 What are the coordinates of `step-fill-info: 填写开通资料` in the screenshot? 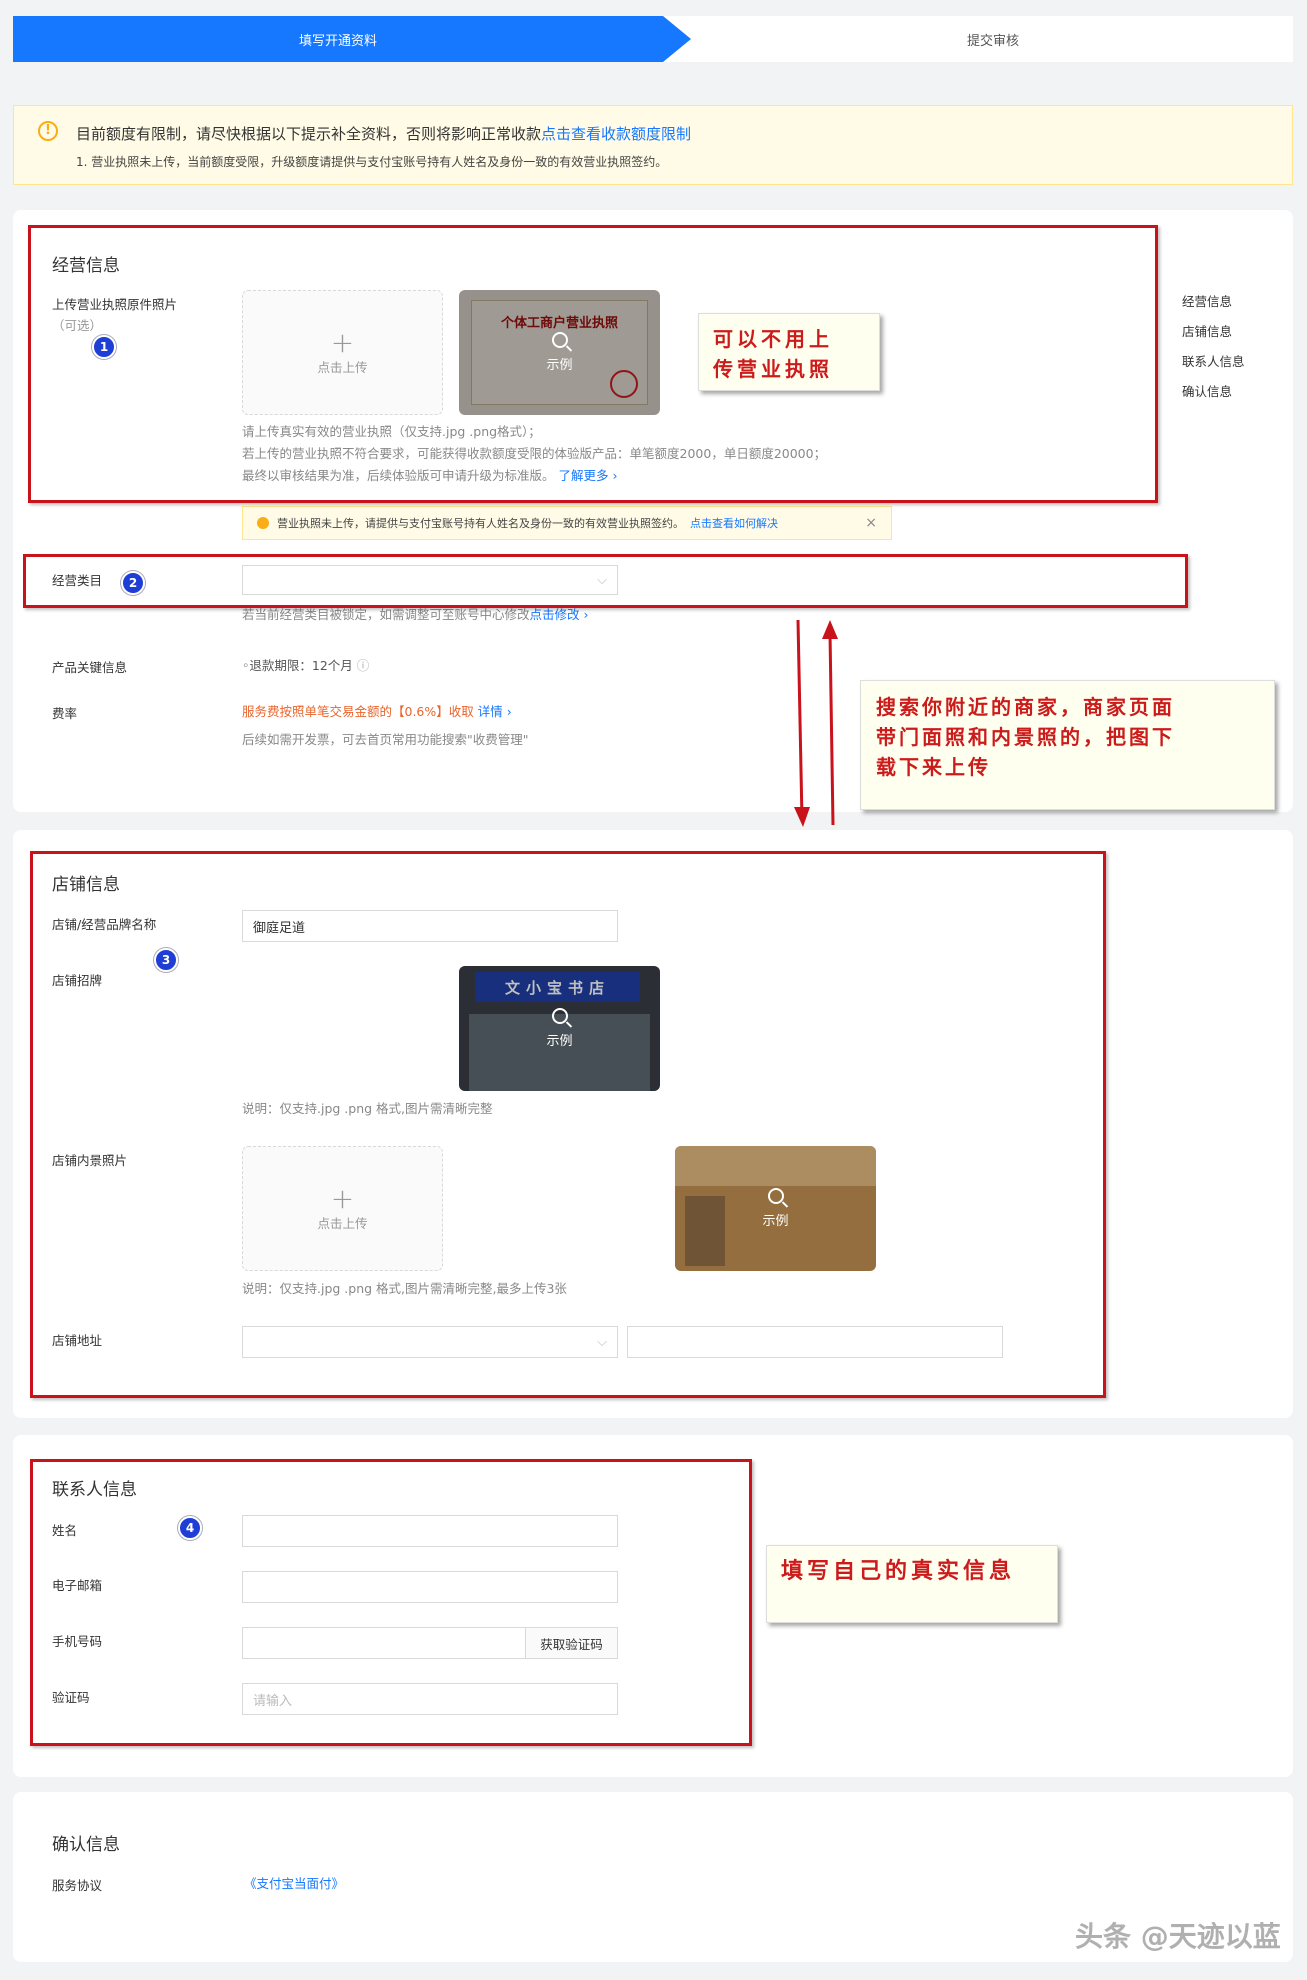 It's located at (338, 39).